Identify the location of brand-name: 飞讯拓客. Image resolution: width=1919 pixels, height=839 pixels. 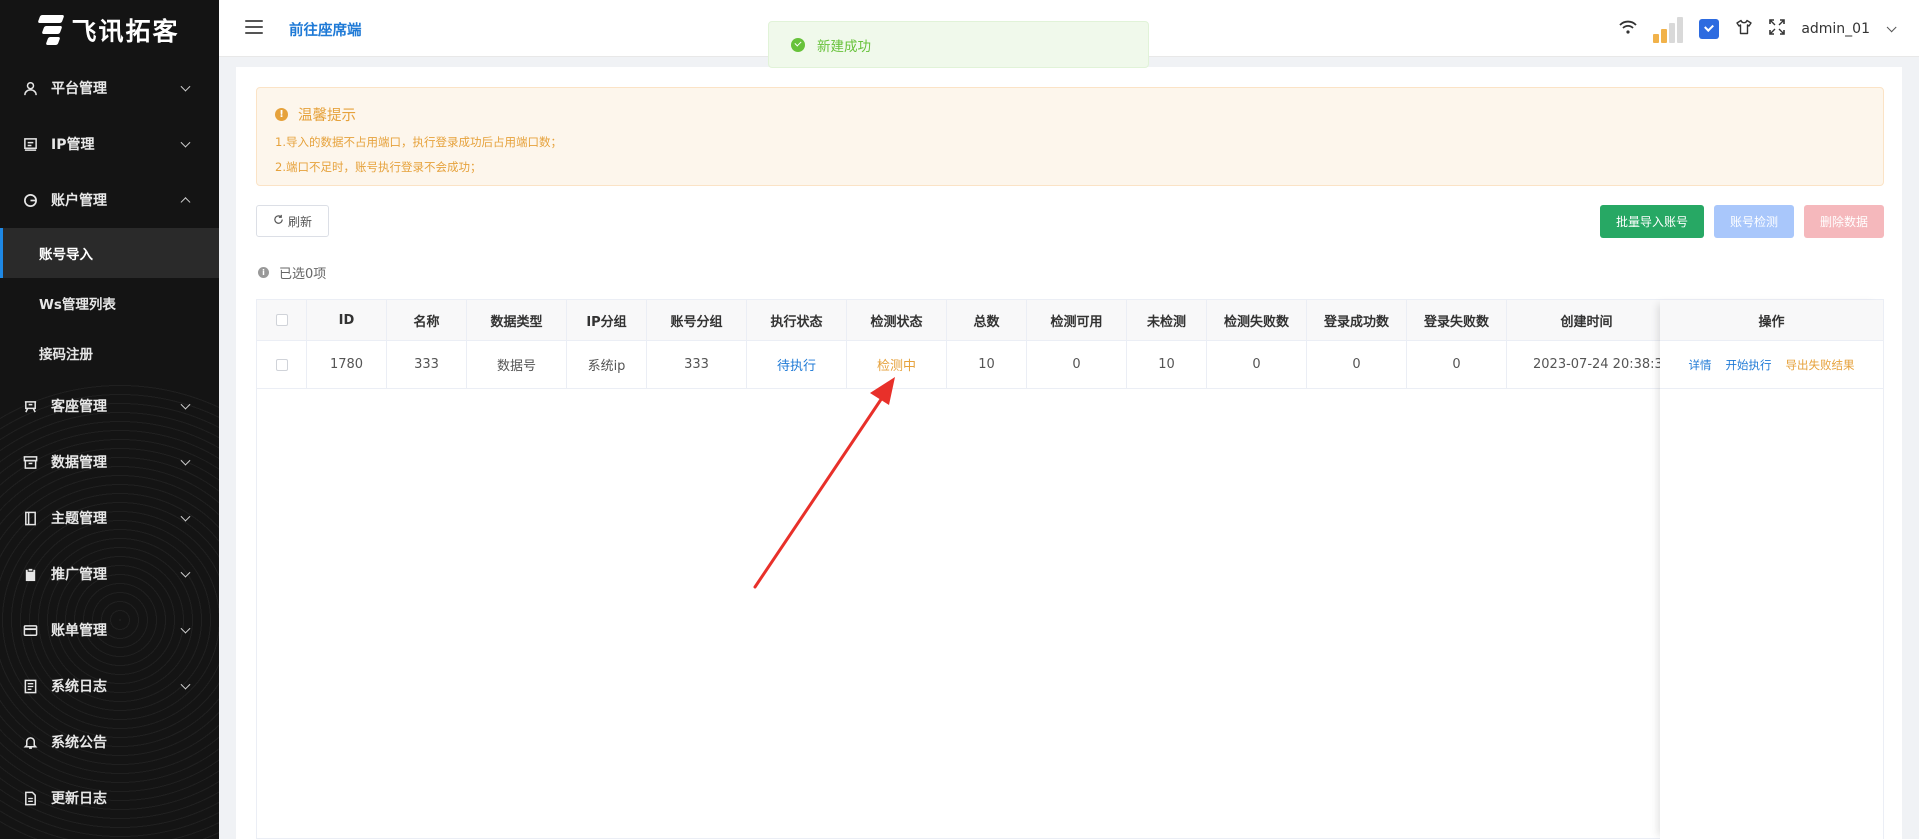
(125, 31).